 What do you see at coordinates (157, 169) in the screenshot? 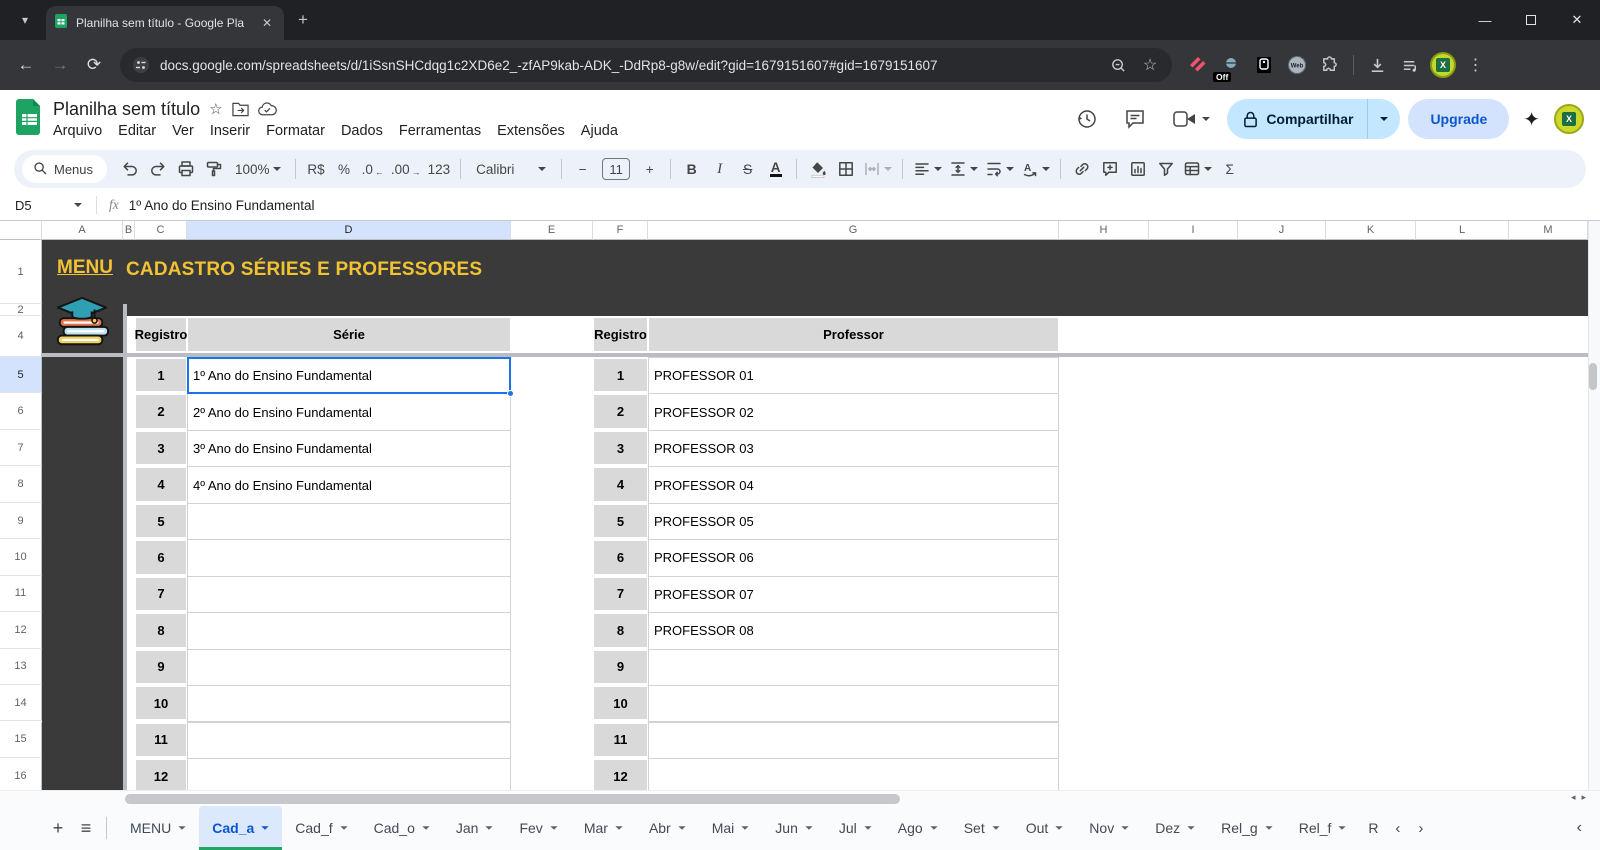
I see `redo-button` at bounding box center [157, 169].